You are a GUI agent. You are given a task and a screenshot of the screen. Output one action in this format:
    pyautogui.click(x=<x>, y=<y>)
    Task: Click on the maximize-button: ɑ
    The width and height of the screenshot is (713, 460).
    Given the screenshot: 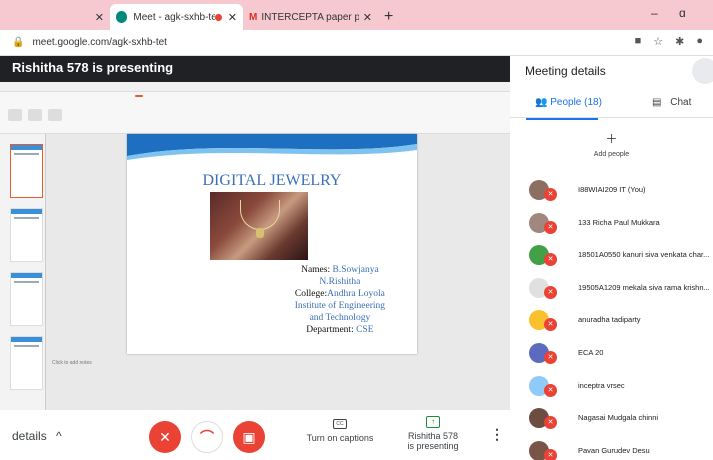 What is the action you would take?
    pyautogui.click(x=682, y=13)
    